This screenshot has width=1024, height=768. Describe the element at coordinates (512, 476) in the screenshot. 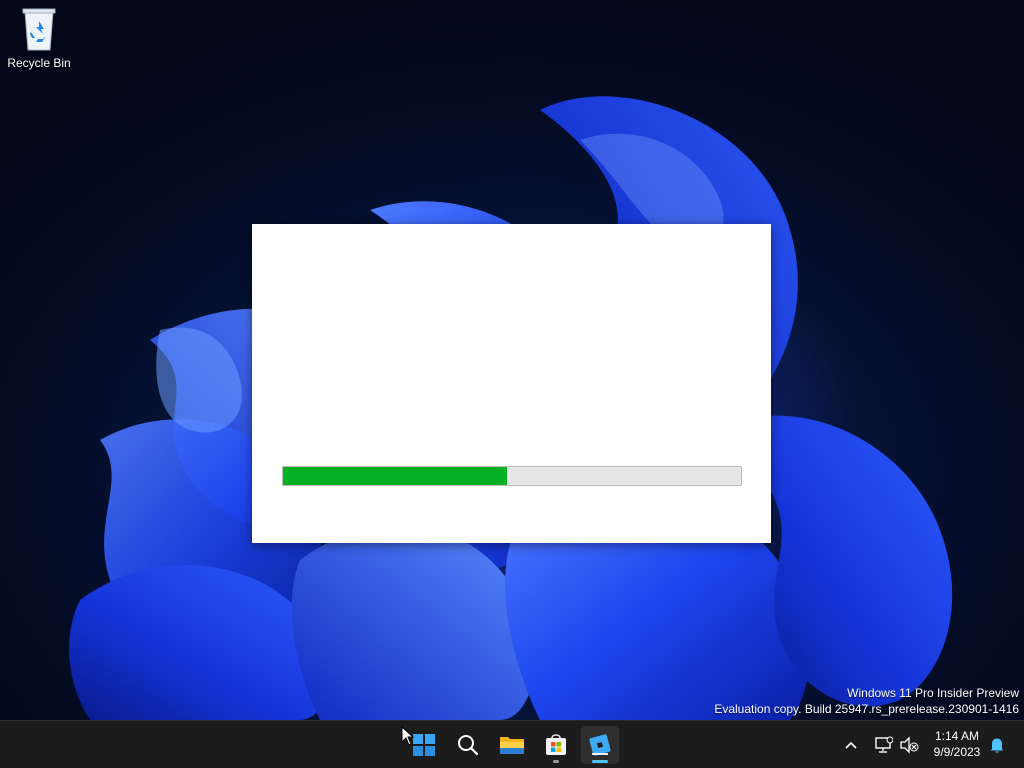

I see `progress-bar` at that location.